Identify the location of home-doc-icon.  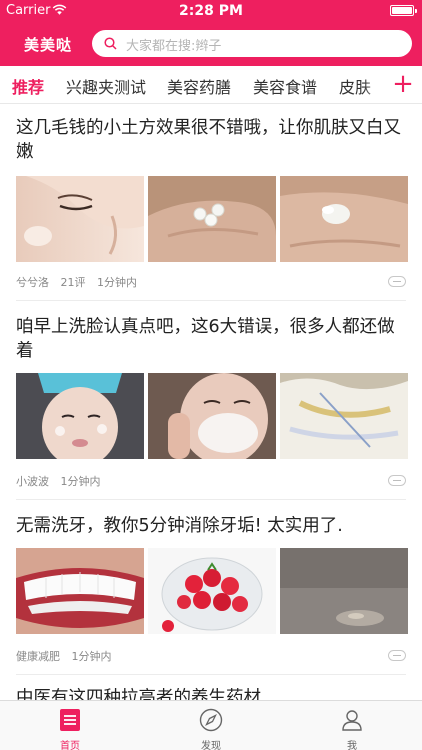
(70, 720).